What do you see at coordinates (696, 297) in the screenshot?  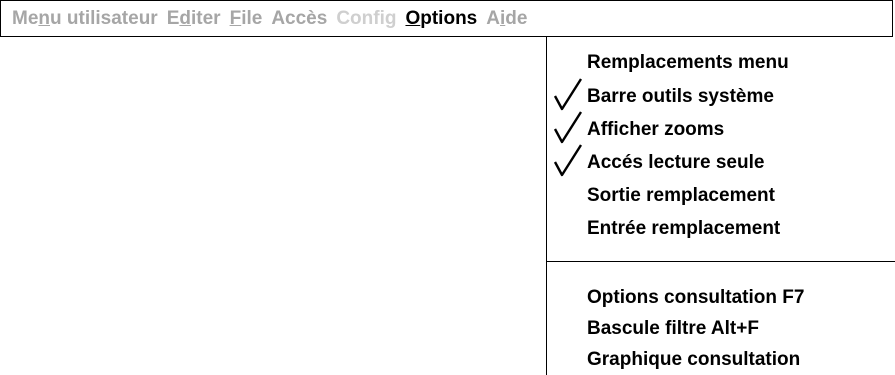 I see `menu-item-label: Options consultation F7` at bounding box center [696, 297].